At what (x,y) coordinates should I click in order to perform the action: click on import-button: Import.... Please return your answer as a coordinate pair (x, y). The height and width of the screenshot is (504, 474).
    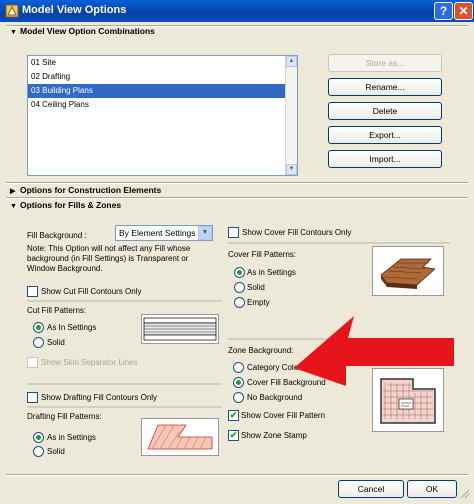
    Looking at the image, I should click on (385, 159).